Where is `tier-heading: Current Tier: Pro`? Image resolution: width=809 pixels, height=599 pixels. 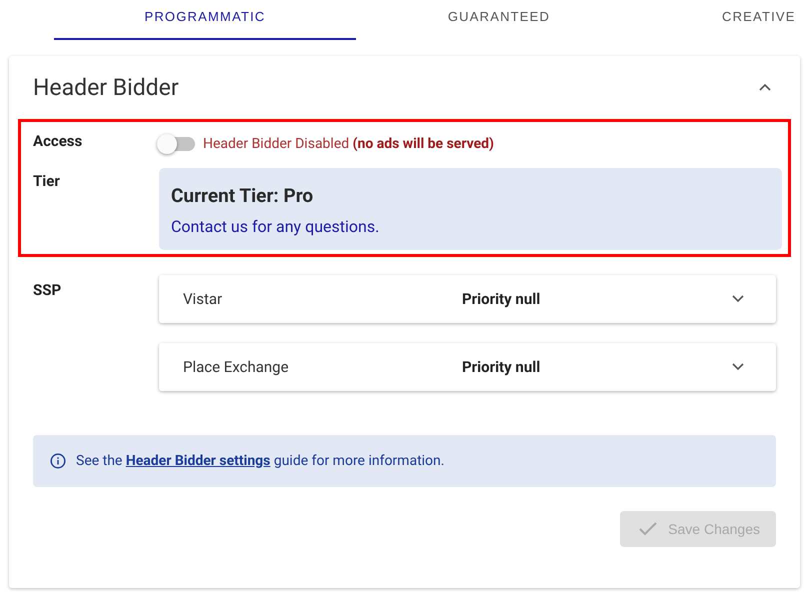
tier-heading: Current Tier: Pro is located at coordinates (242, 195).